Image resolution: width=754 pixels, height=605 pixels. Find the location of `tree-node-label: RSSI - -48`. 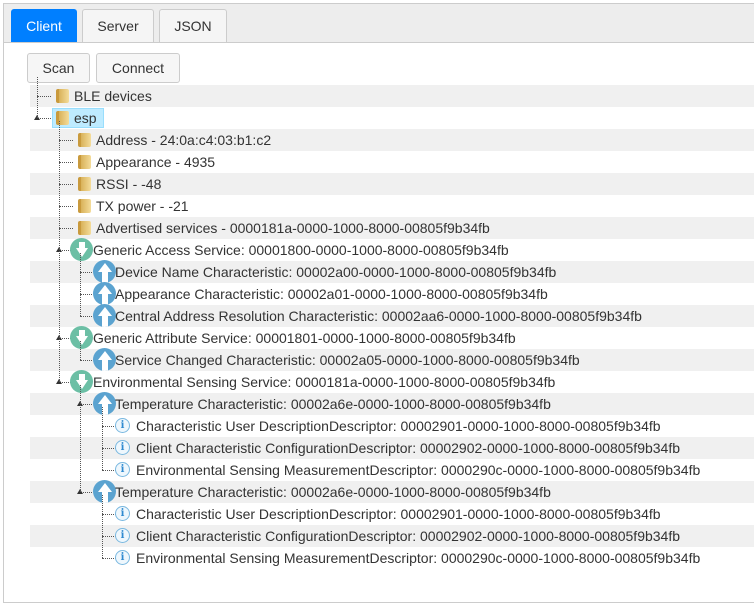

tree-node-label: RSSI - -48 is located at coordinates (128, 184).